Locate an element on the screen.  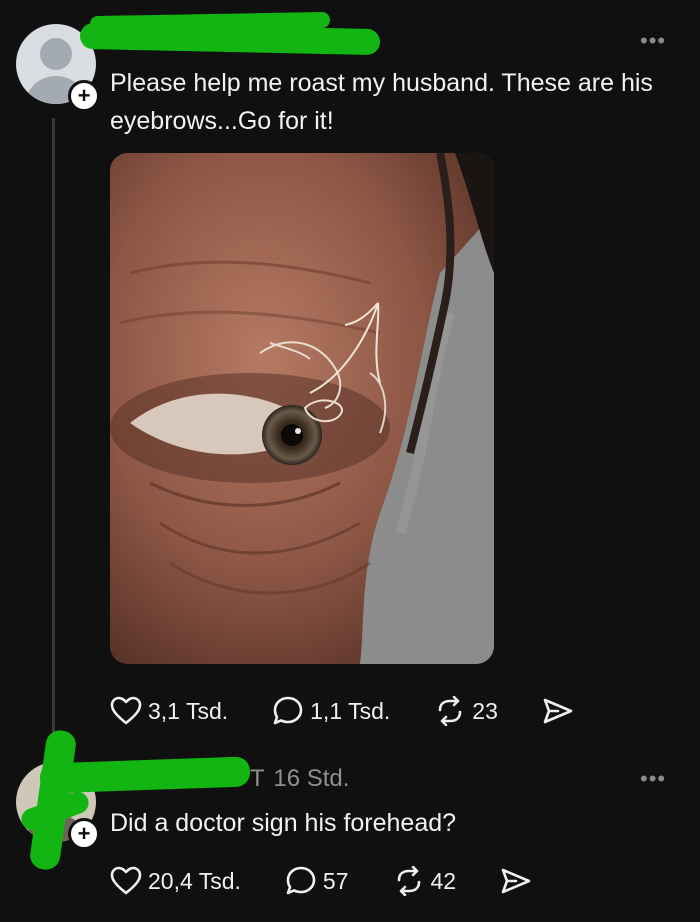
reply-repost-button: 42 is located at coordinates (425, 881).